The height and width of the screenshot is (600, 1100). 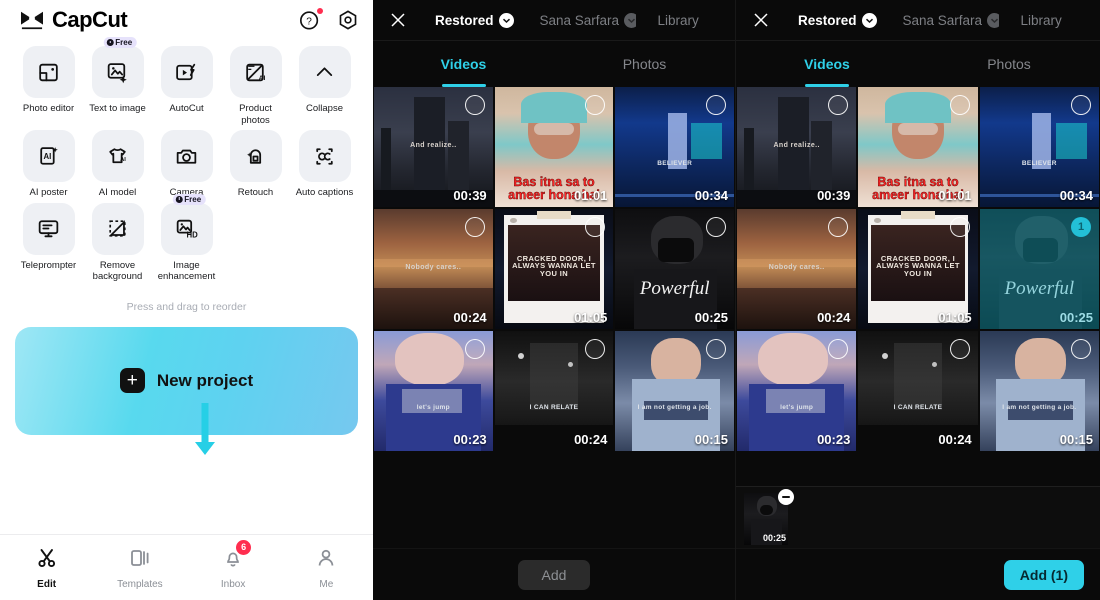 I want to click on nav-item-label: Templates, so click(x=140, y=584).